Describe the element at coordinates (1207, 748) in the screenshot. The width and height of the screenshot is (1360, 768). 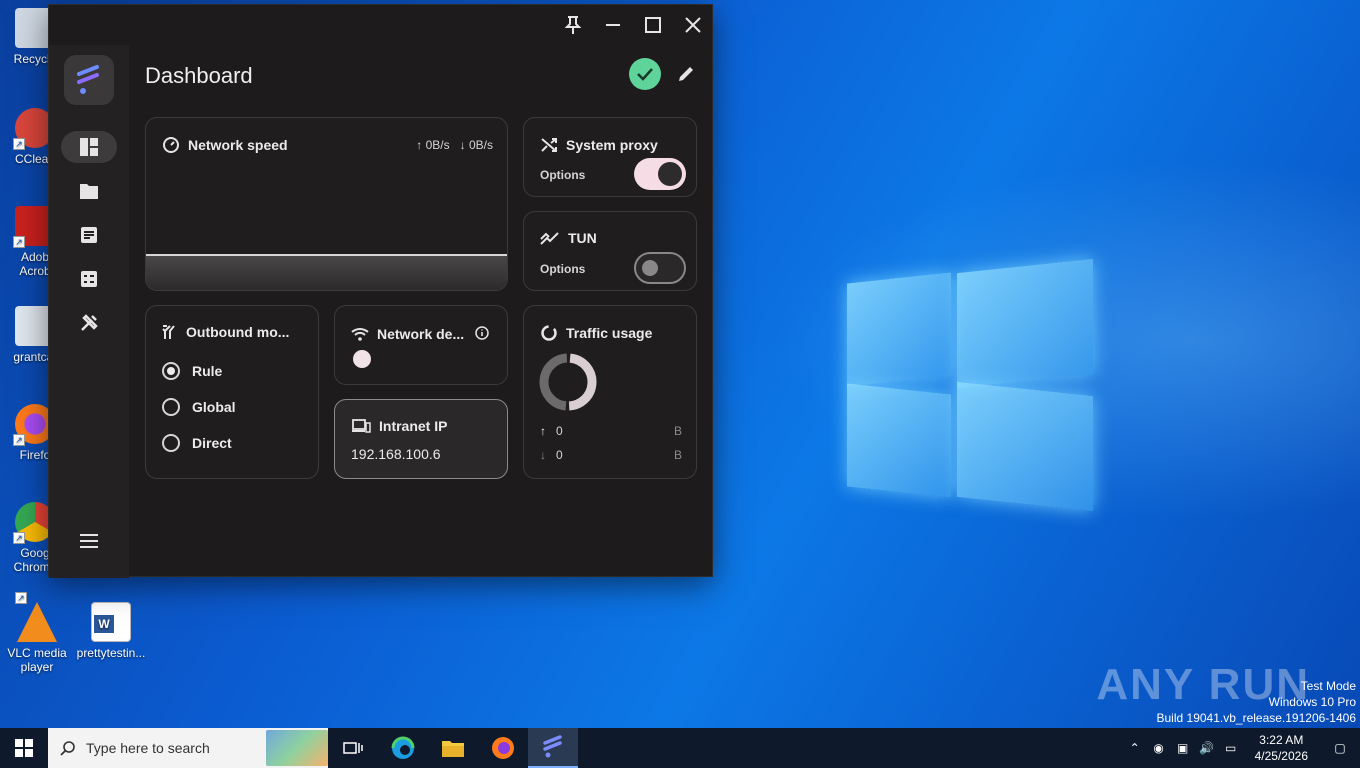
I see `volume-icon: 🔊` at that location.